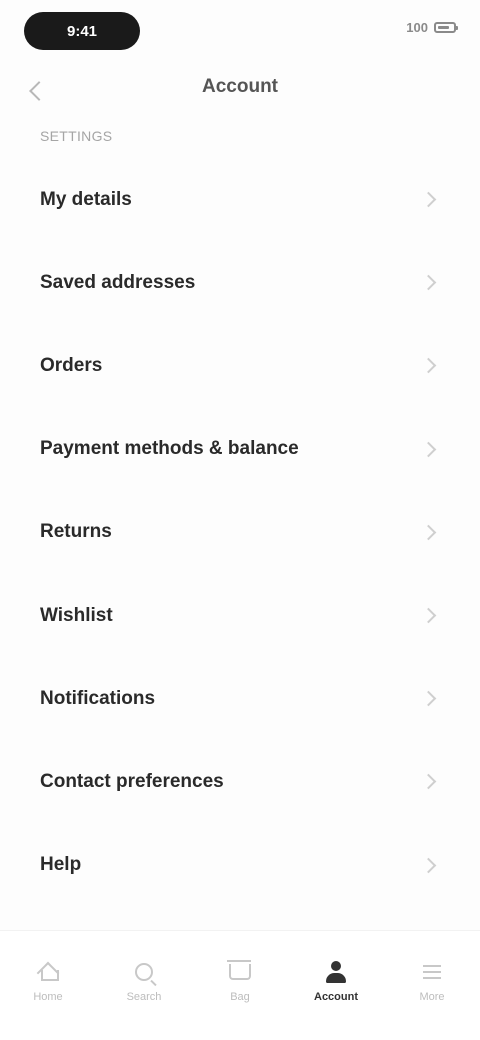 This screenshot has height=1040, width=480. I want to click on status-bar: 9:41 100, so click(240, 31).